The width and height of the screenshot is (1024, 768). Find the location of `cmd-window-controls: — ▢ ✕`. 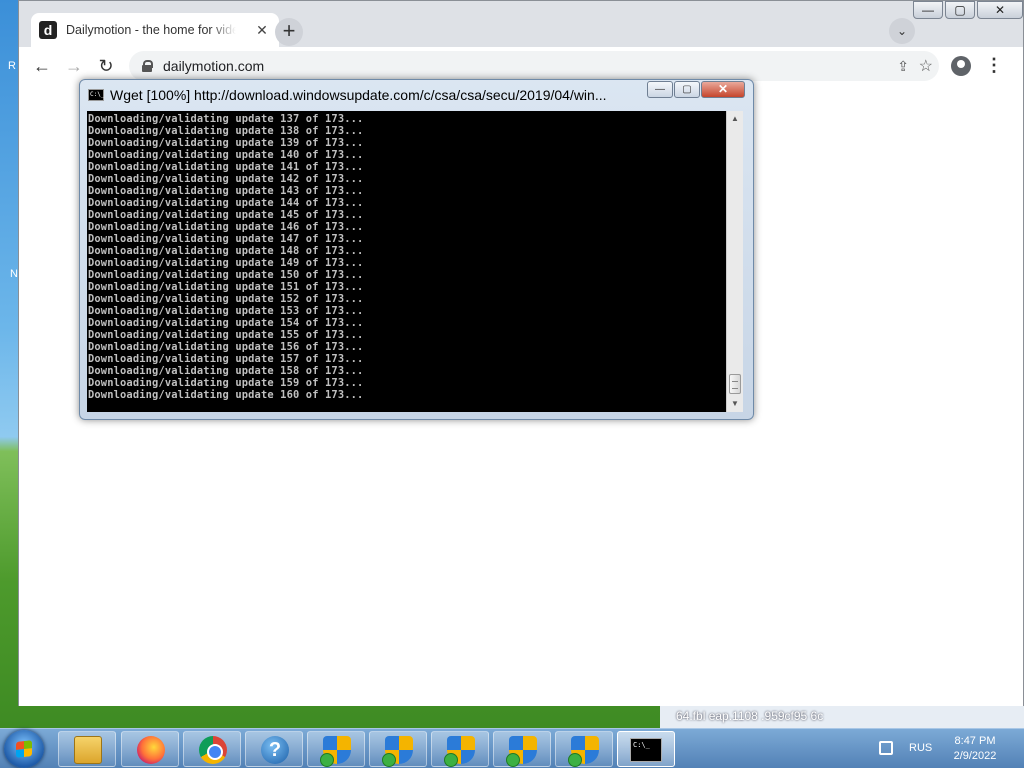

cmd-window-controls: — ▢ ✕ is located at coordinates (695, 89).